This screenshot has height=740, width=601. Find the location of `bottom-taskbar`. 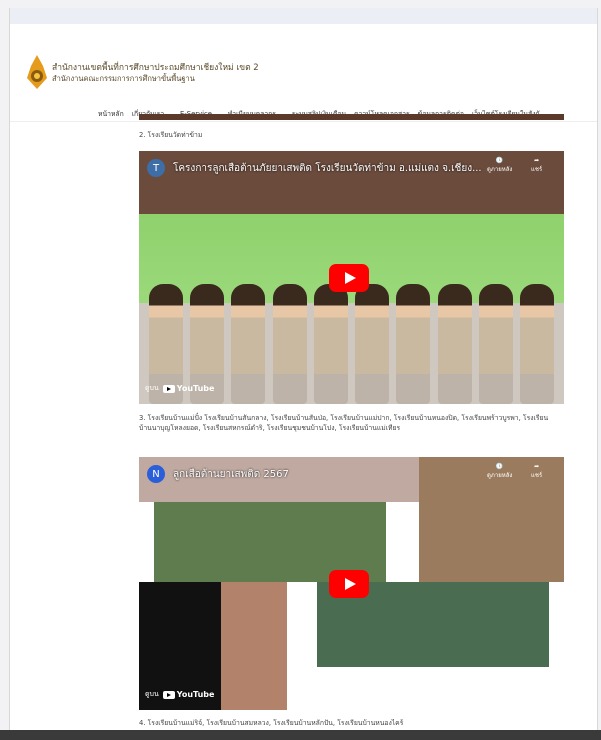

bottom-taskbar is located at coordinates (300, 735).